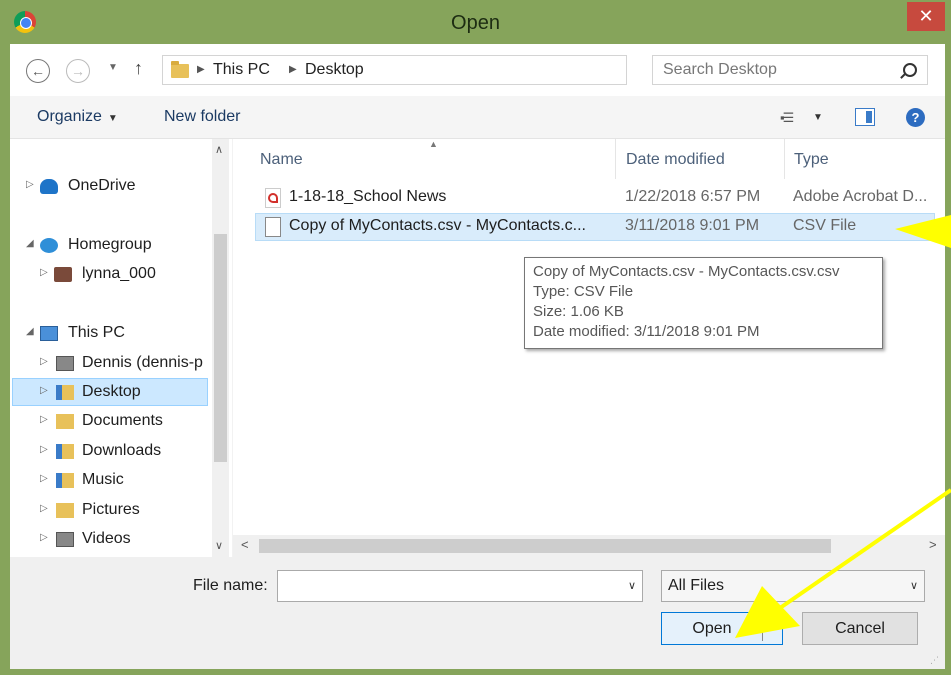 The width and height of the screenshot is (951, 675). What do you see at coordinates (860, 628) in the screenshot?
I see `cancel-button: Cancel` at bounding box center [860, 628].